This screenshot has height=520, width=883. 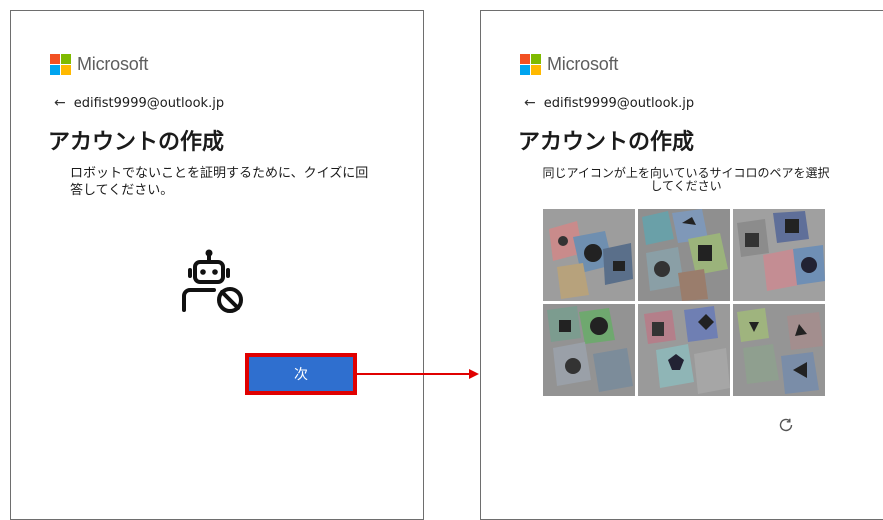 I want to click on next-button: 次, so click(x=301, y=374).